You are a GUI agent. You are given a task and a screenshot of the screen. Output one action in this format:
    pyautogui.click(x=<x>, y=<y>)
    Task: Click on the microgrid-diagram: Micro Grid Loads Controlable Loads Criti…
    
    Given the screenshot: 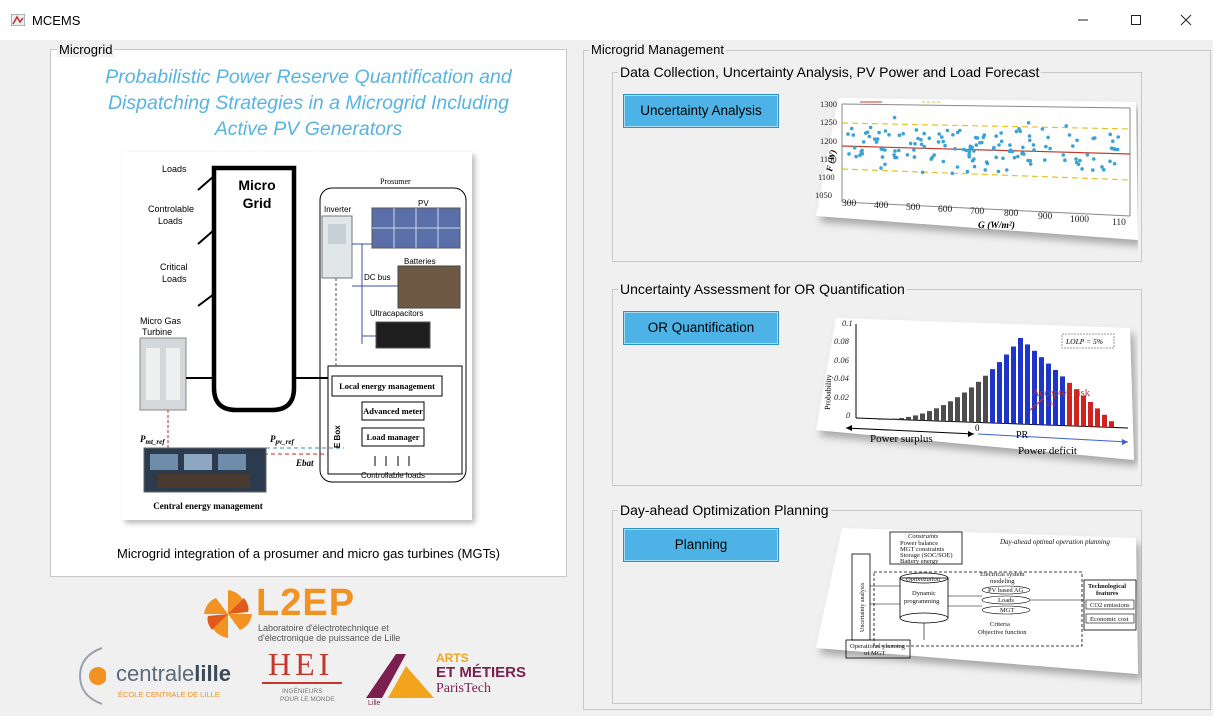 What is the action you would take?
    pyautogui.click(x=297, y=336)
    